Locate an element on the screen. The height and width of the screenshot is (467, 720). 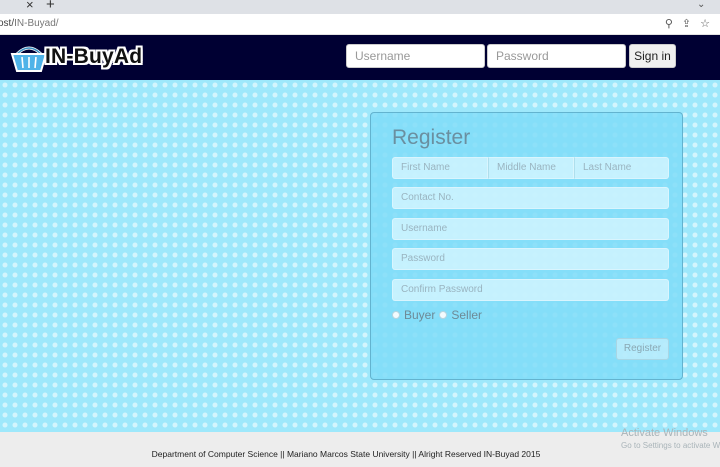
register-username-input: Username is located at coordinates (530, 229).